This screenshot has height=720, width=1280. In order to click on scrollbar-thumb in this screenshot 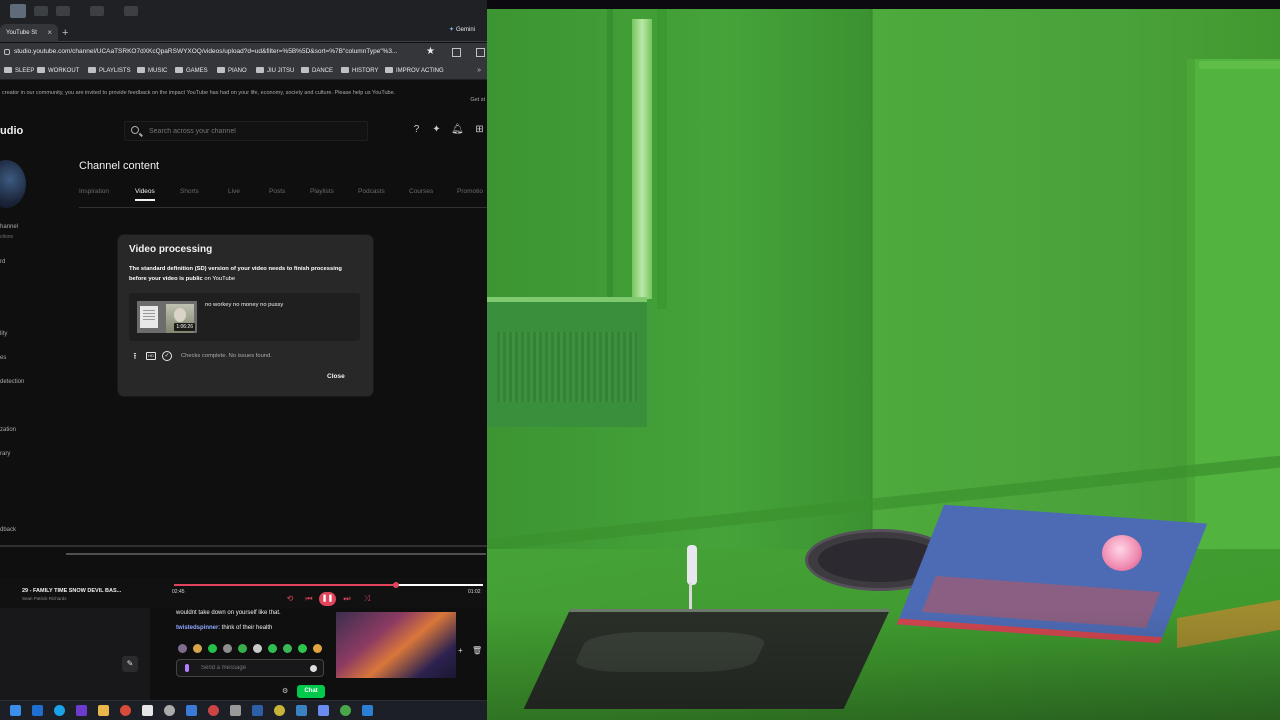, I will do `click(276, 554)`.